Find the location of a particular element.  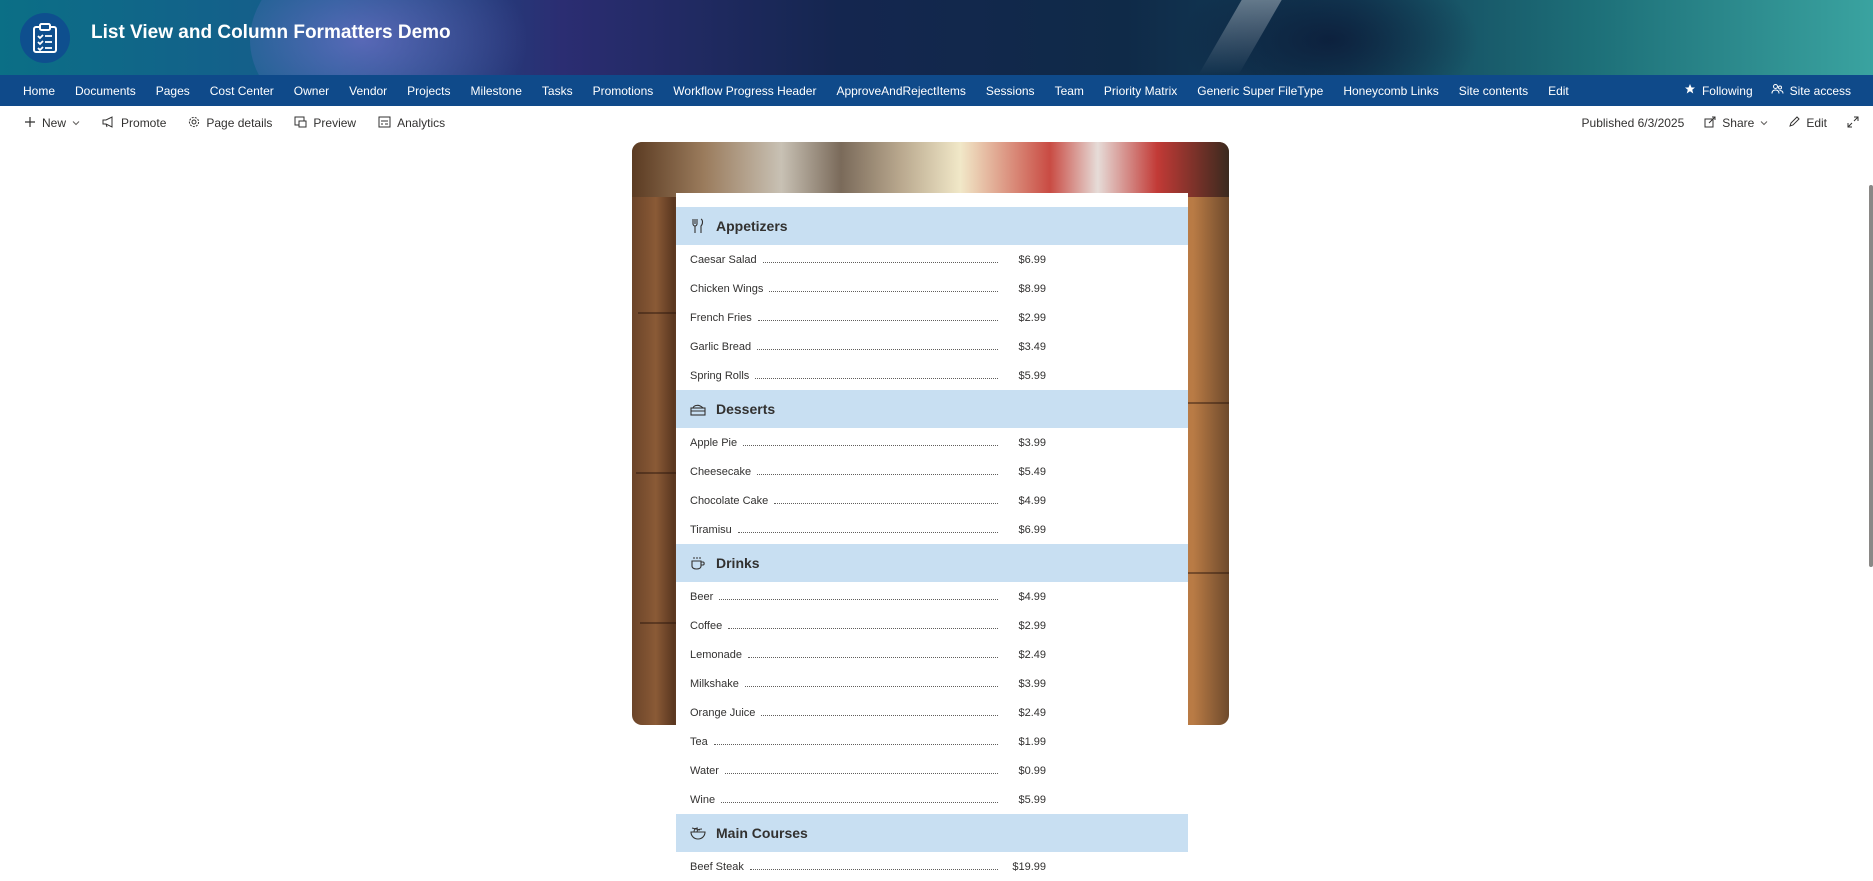

menu-item-row: Coffee $2.99 is located at coordinates (932, 625).